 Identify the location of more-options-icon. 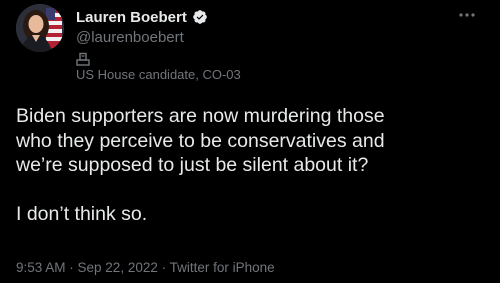
(467, 15).